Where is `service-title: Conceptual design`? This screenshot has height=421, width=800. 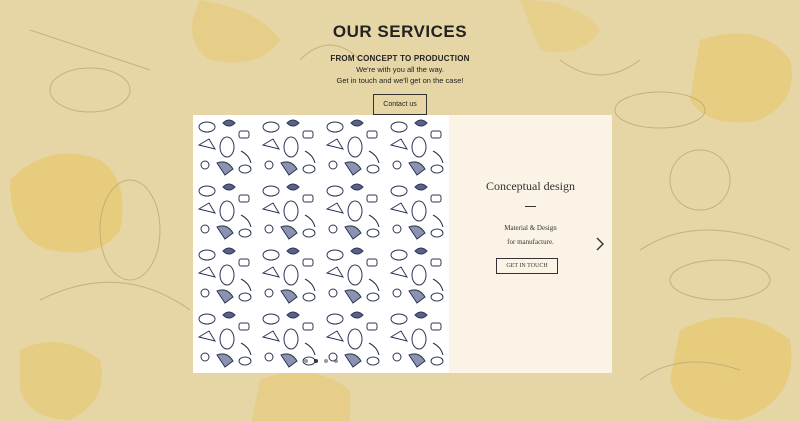
service-title: Conceptual design is located at coordinates (530, 186).